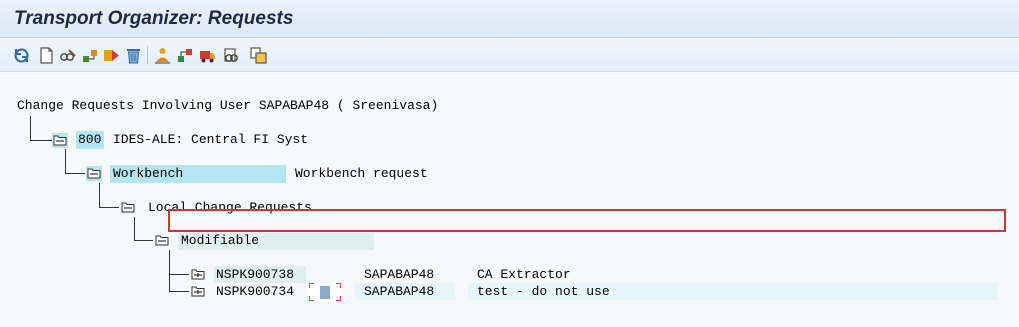 Image resolution: width=1019 pixels, height=327 pixels. I want to click on request-text: test - do not use, so click(543, 291).